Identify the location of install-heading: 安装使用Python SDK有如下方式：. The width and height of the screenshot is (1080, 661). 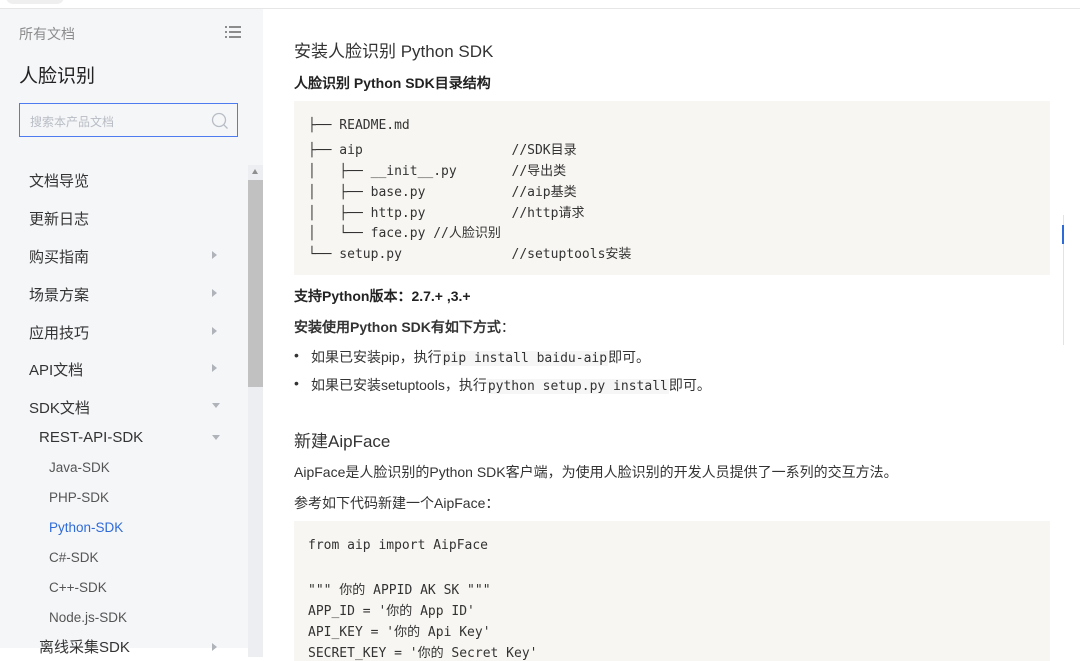
(404, 327).